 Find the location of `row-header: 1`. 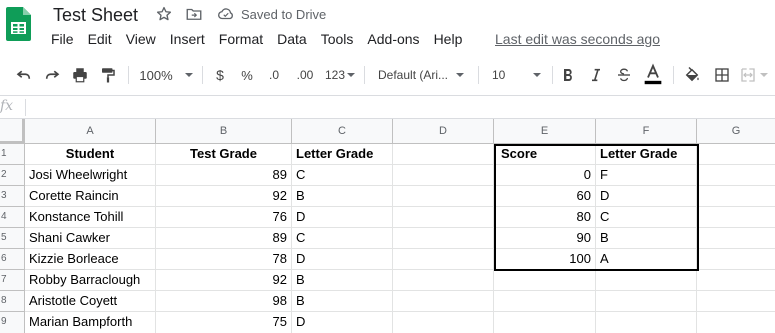

row-header: 1 is located at coordinates (12, 154).